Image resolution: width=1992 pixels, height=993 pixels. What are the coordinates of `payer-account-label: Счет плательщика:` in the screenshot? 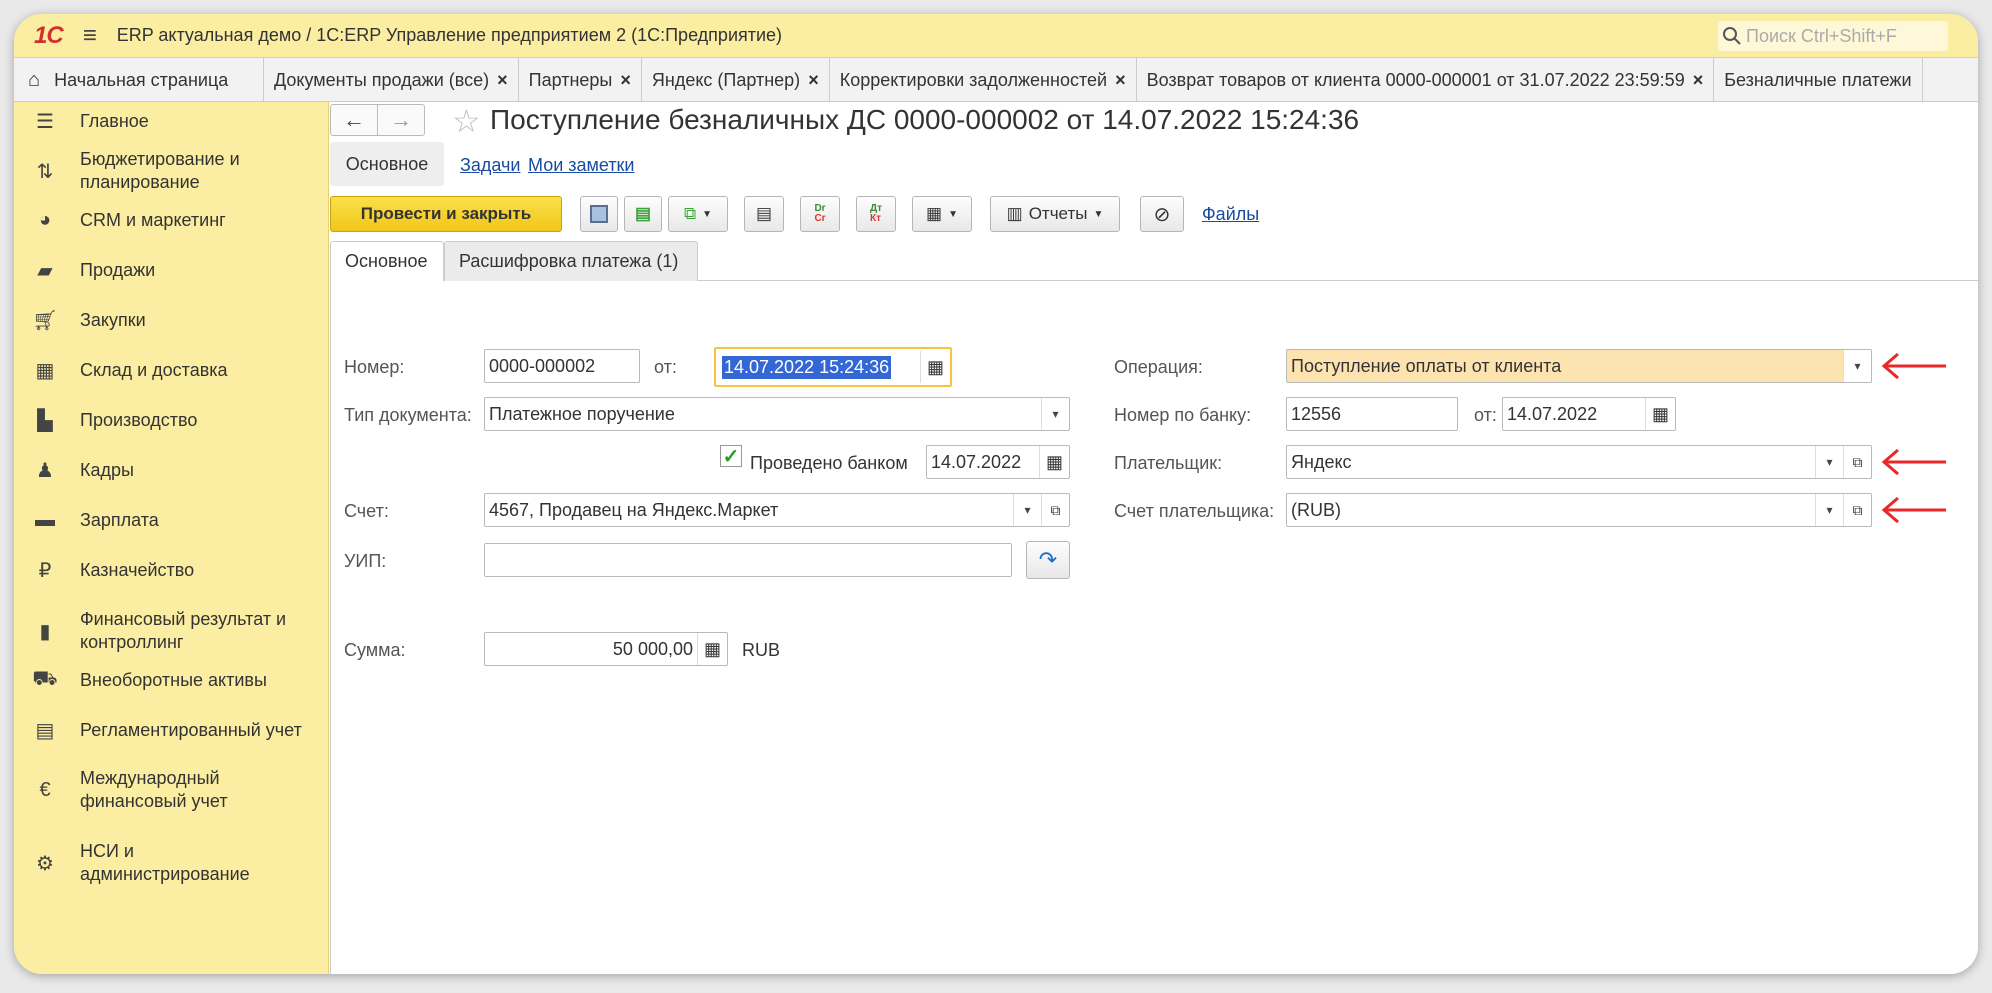 It's located at (1194, 511).